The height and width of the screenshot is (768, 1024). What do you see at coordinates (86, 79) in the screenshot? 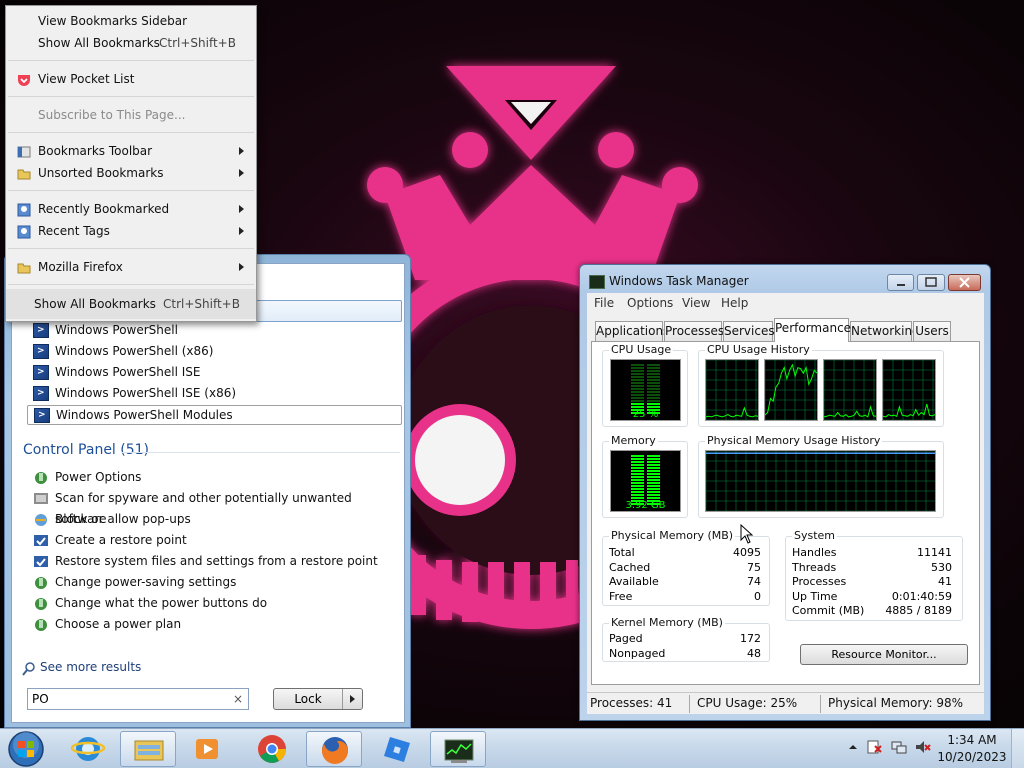
I see `bm-label: View Pocket List` at bounding box center [86, 79].